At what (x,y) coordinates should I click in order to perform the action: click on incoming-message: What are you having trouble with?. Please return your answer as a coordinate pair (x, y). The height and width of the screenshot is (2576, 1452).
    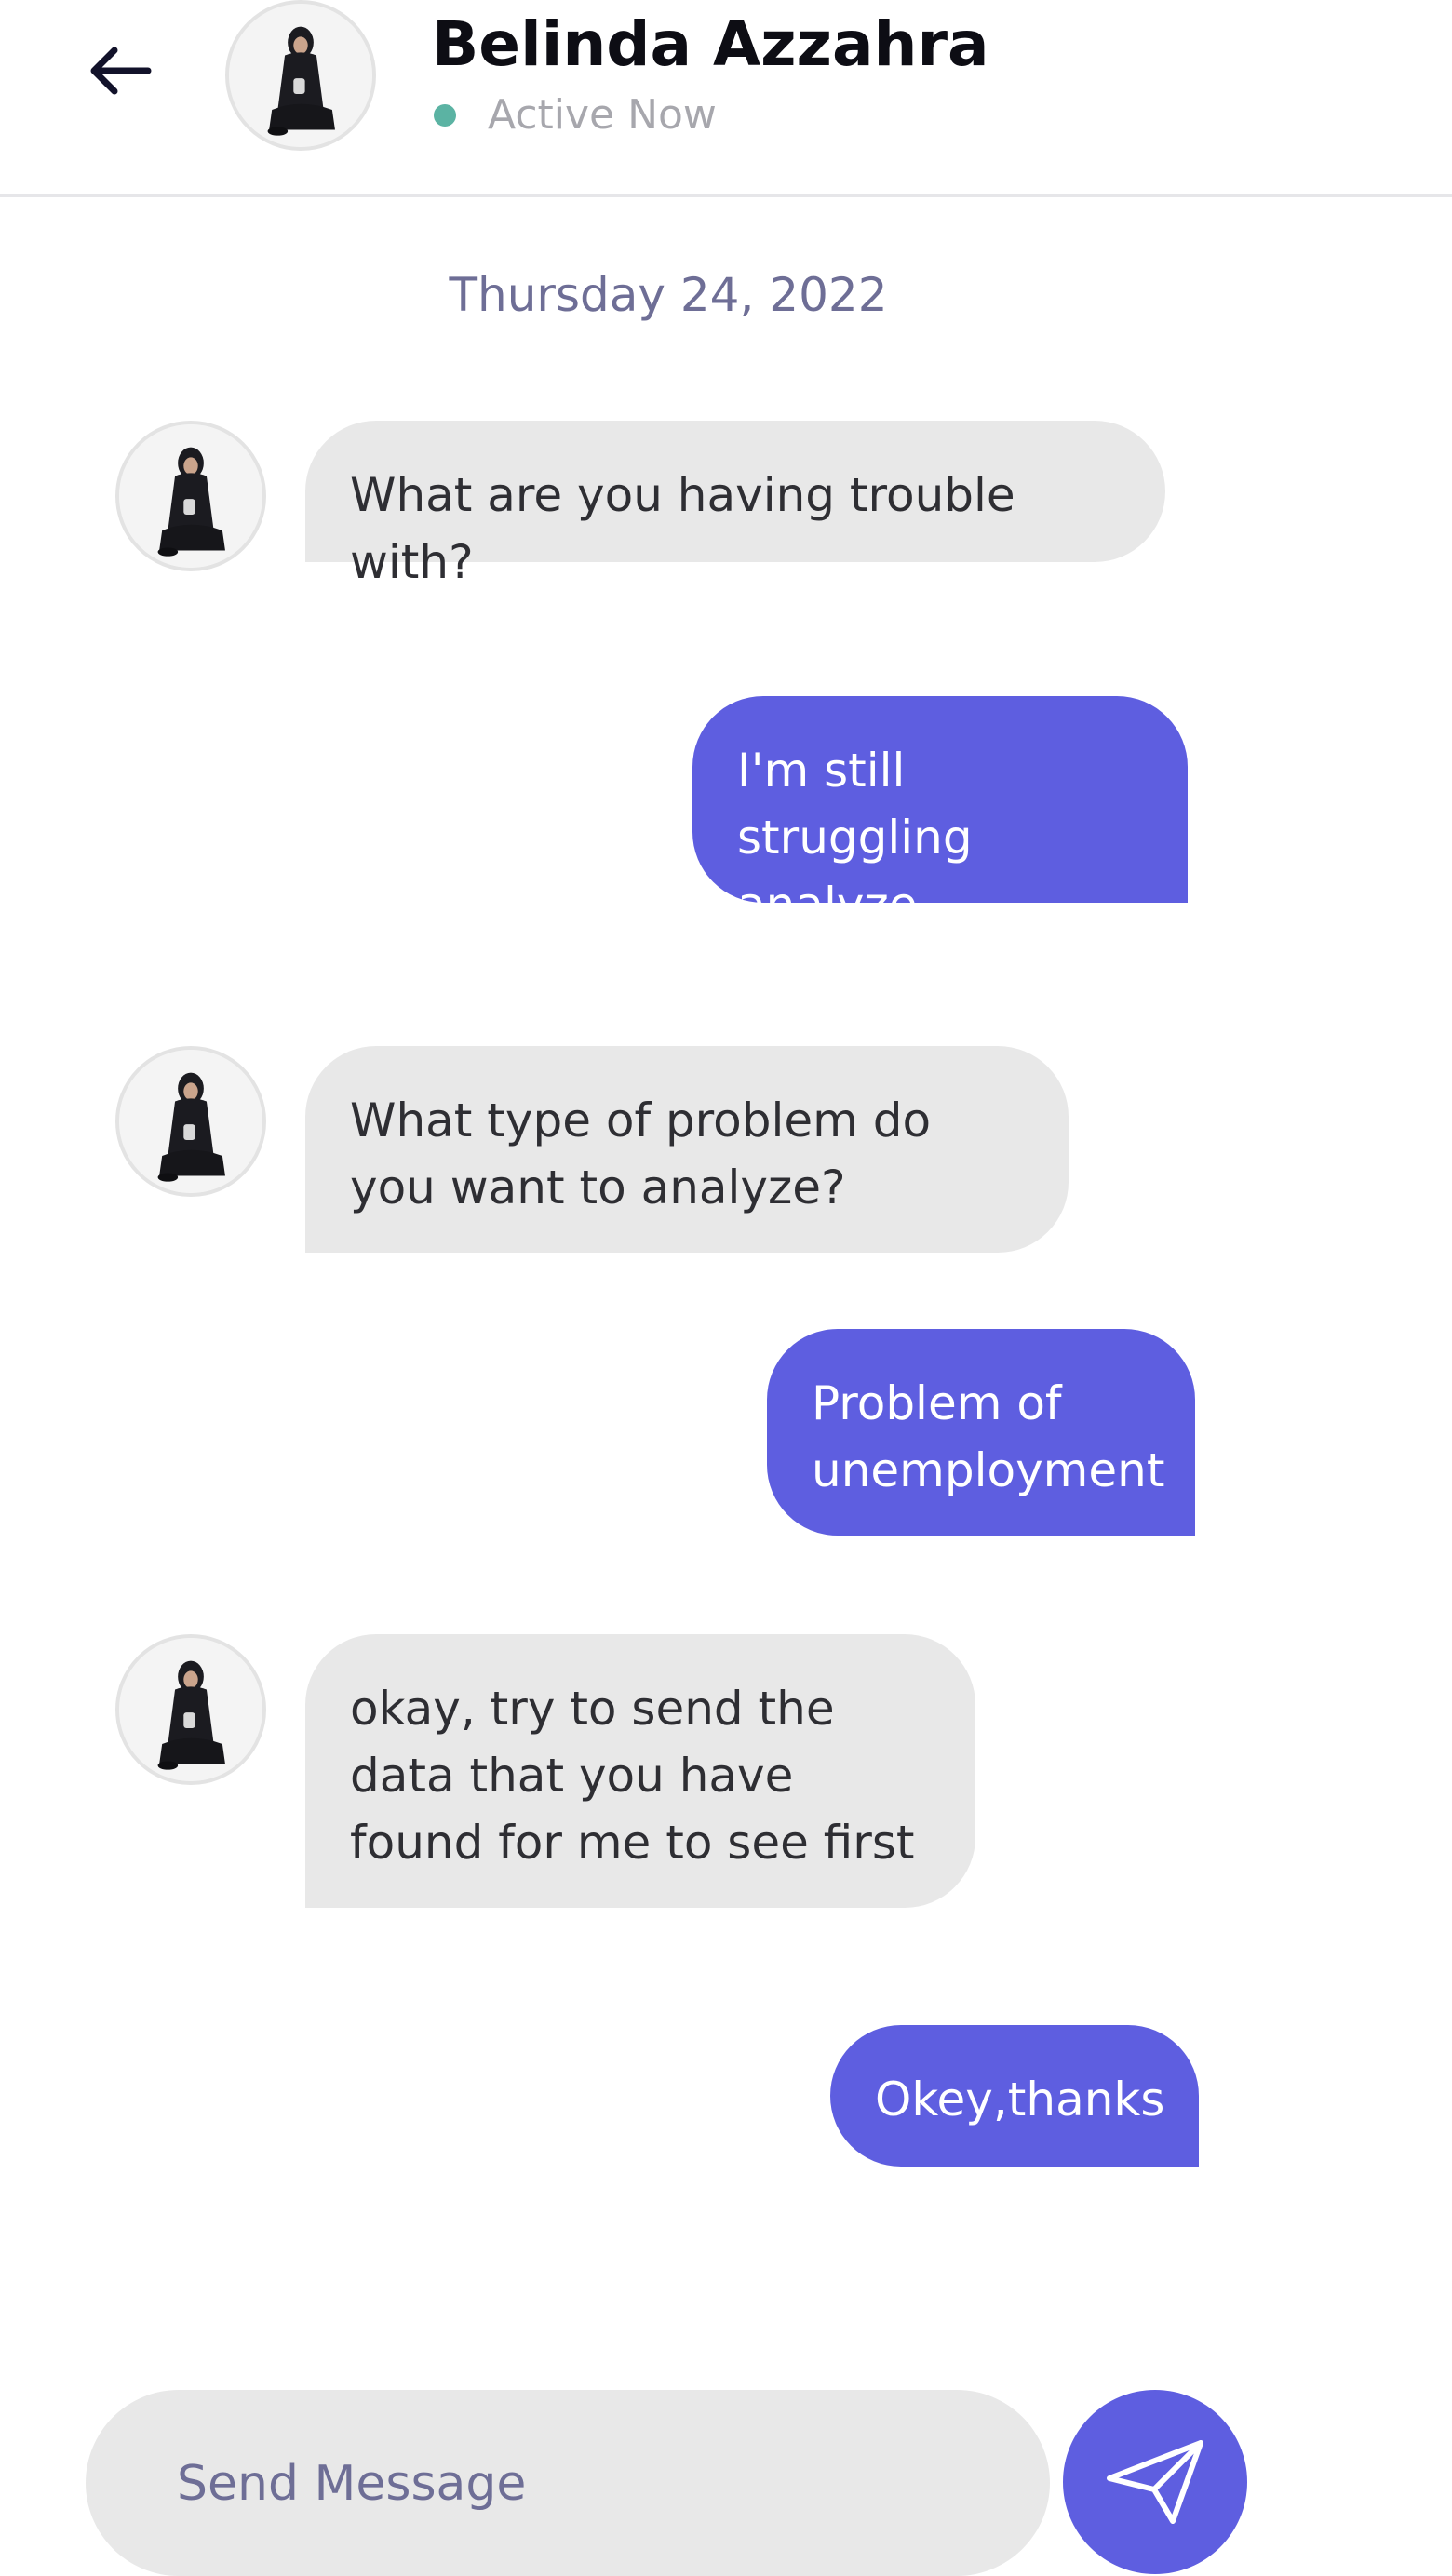
    Looking at the image, I should click on (735, 505).